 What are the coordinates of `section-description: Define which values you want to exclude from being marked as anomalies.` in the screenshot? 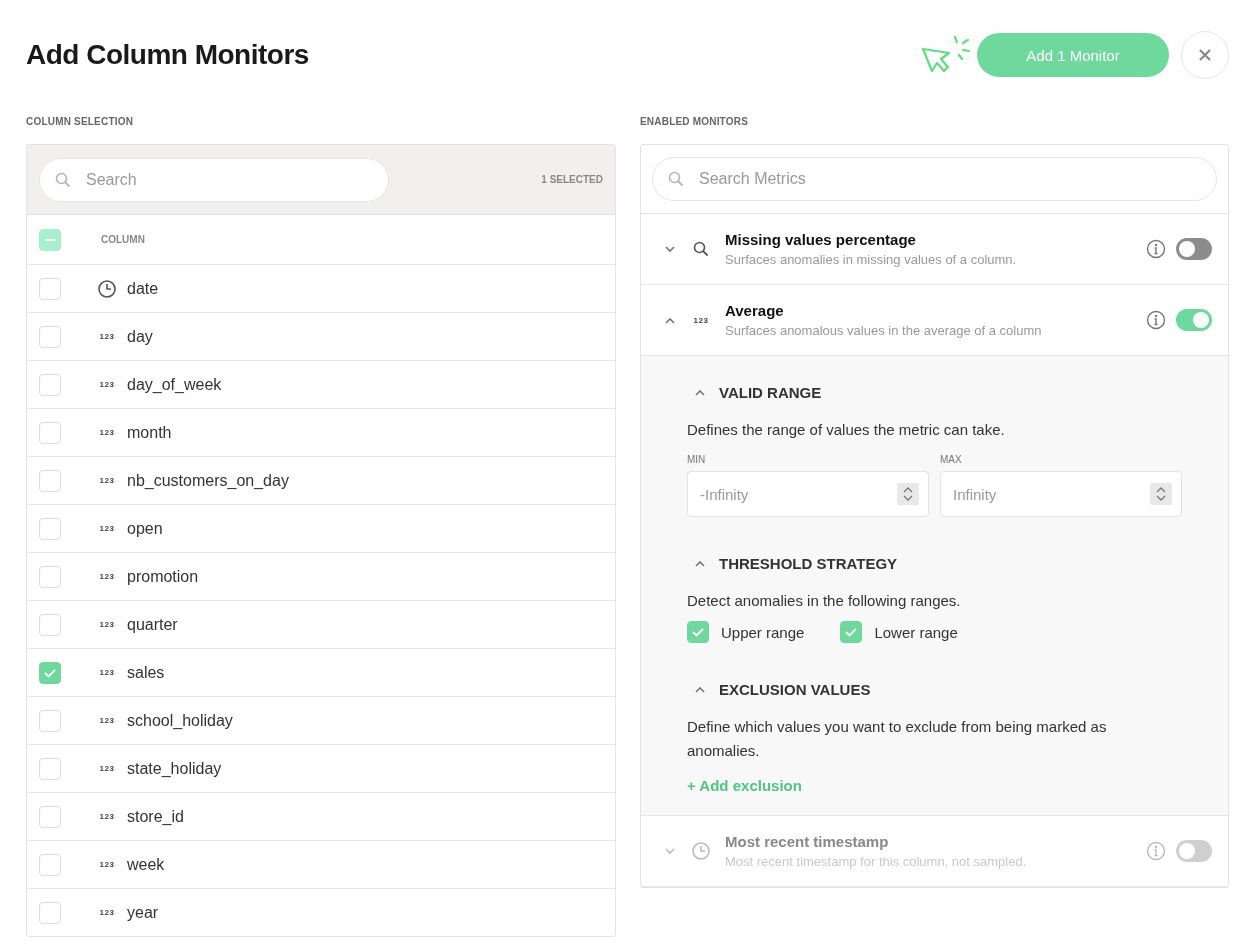 It's located at (897, 739).